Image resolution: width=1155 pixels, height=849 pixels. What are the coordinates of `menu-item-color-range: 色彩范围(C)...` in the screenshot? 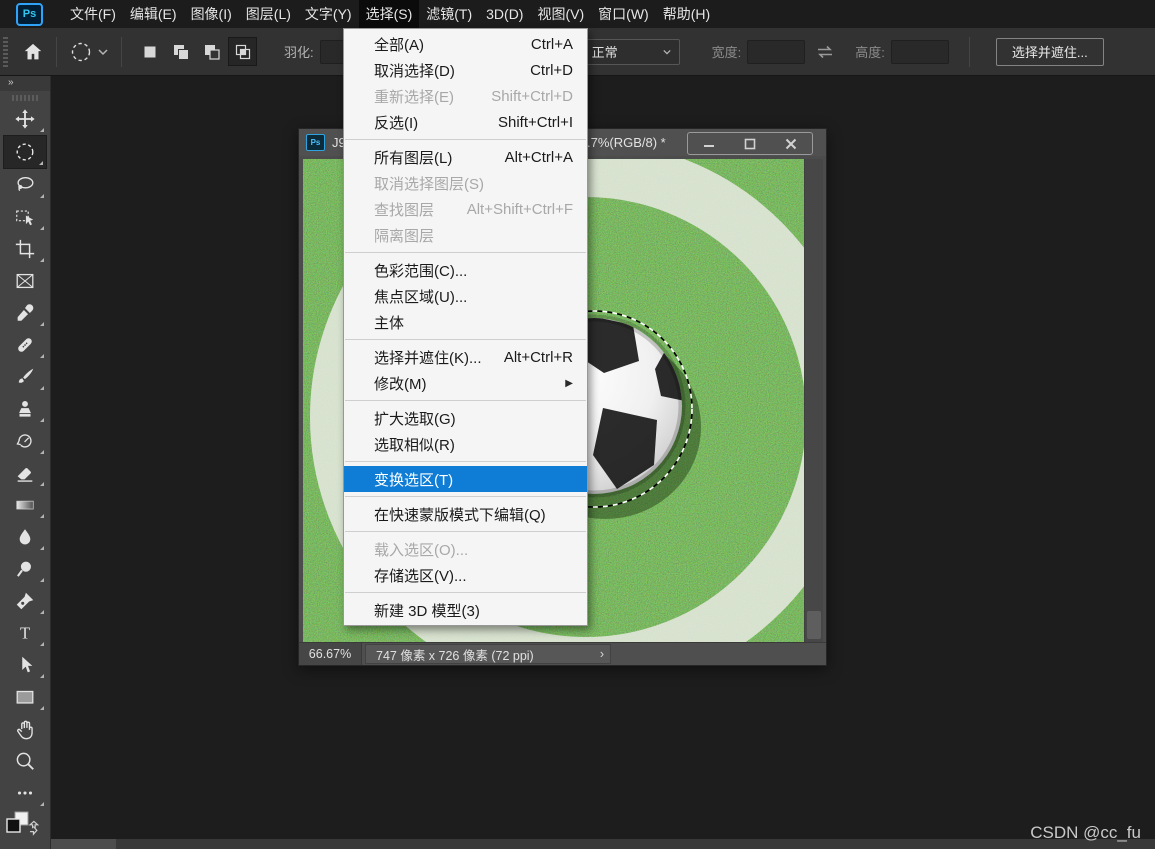 It's located at (465, 270).